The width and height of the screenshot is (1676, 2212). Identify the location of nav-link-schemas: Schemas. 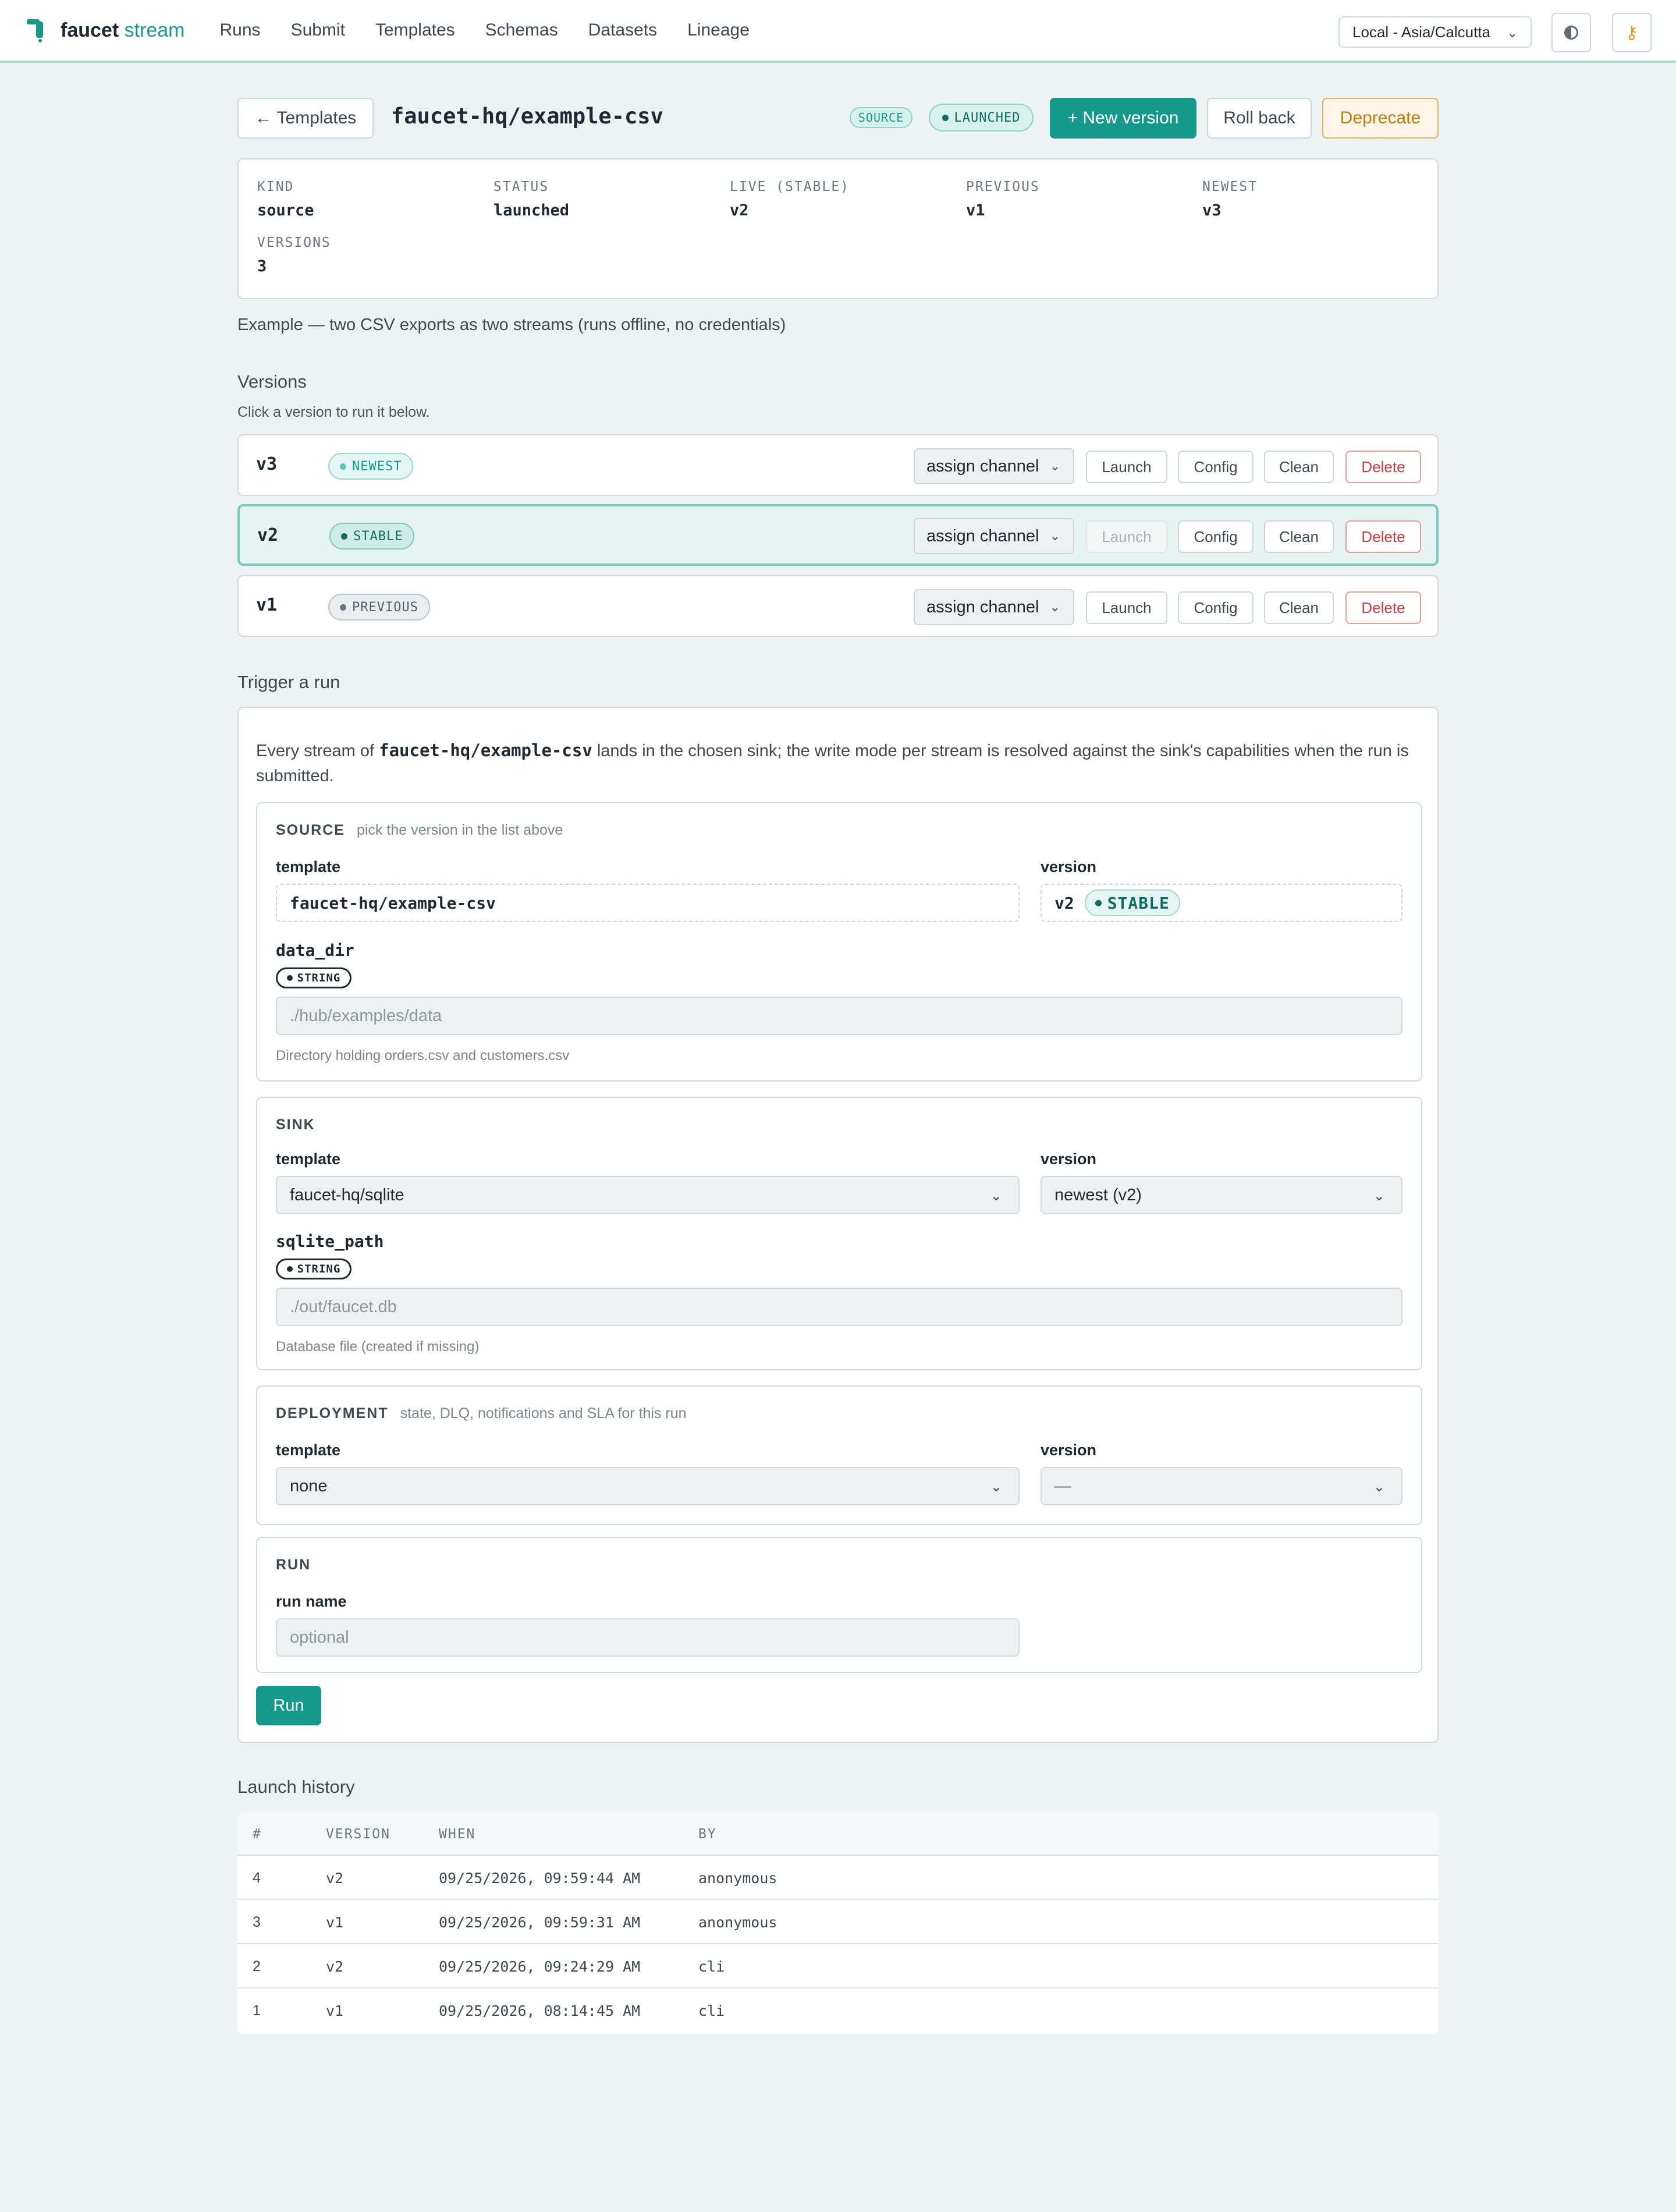
(521, 30).